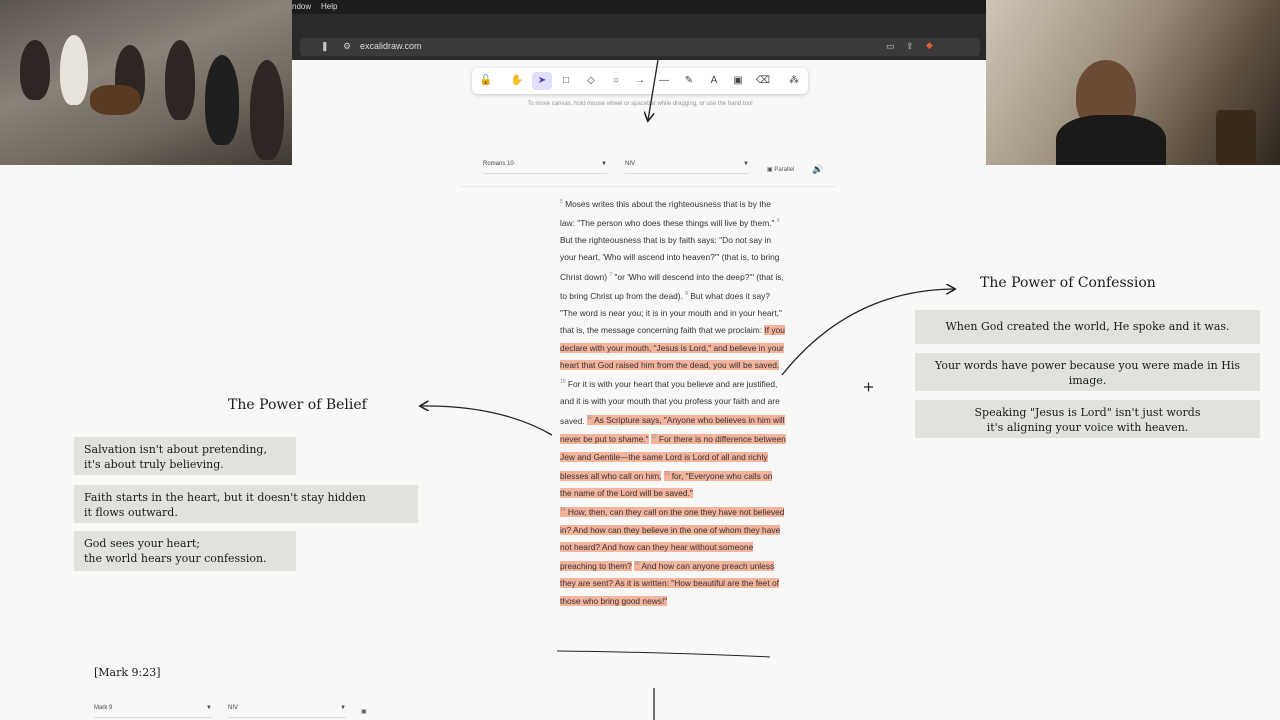  Describe the element at coordinates (868, 387) in the screenshot. I see `crosshair-cursor` at that location.